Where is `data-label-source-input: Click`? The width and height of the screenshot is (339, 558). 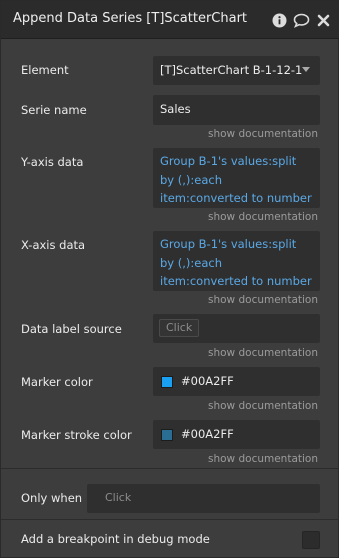
data-label-source-input: Click is located at coordinates (236, 328).